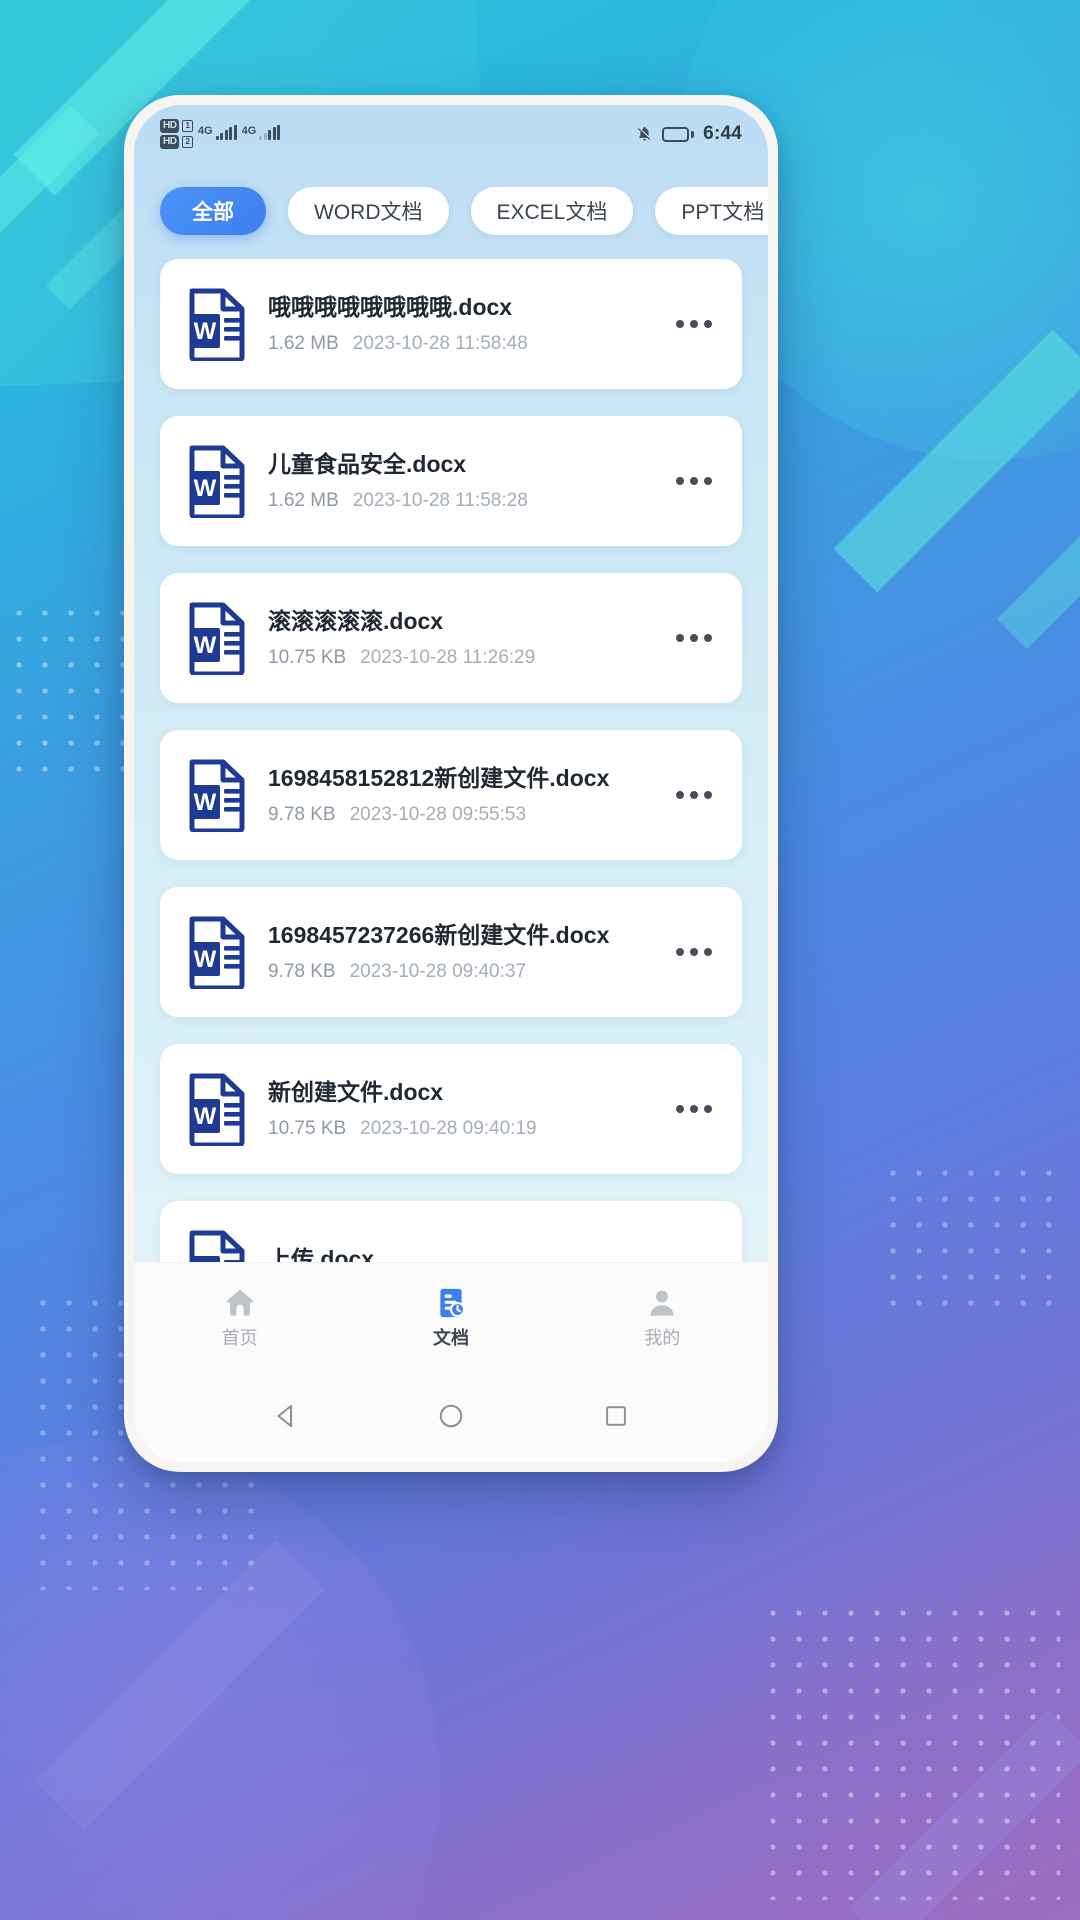 This screenshot has height=1920, width=1080. I want to click on status-bar-right: 6:44, so click(689, 134).